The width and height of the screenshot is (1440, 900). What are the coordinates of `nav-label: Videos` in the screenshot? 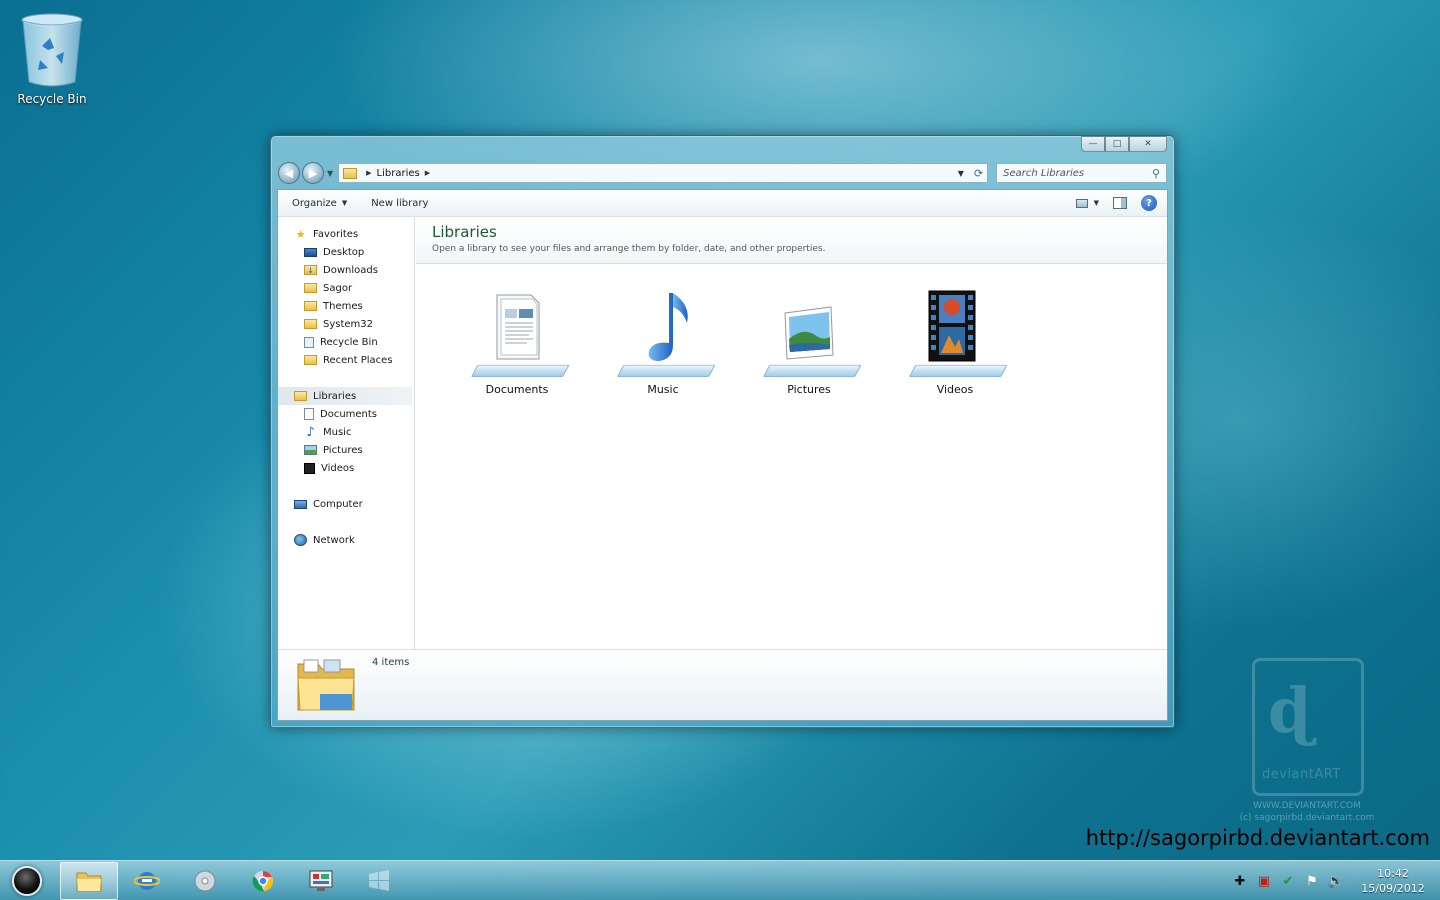 It's located at (338, 468).